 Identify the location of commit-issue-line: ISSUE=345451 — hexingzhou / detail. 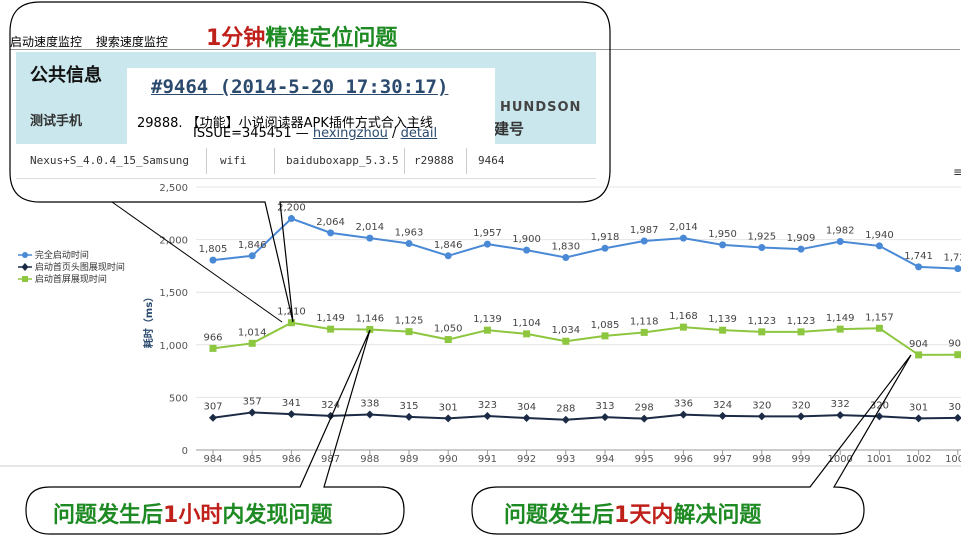
(315, 133).